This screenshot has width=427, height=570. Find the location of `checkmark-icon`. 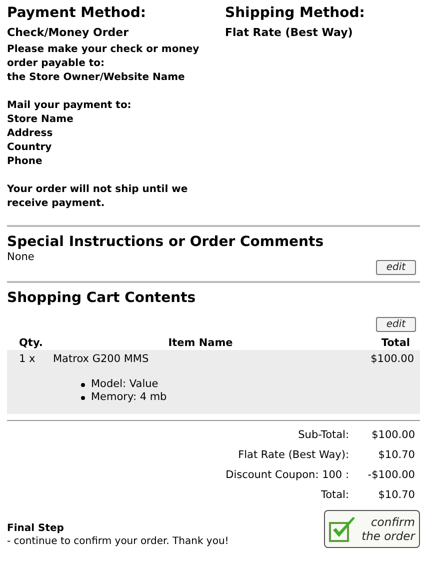

checkmark-icon is located at coordinates (343, 529).